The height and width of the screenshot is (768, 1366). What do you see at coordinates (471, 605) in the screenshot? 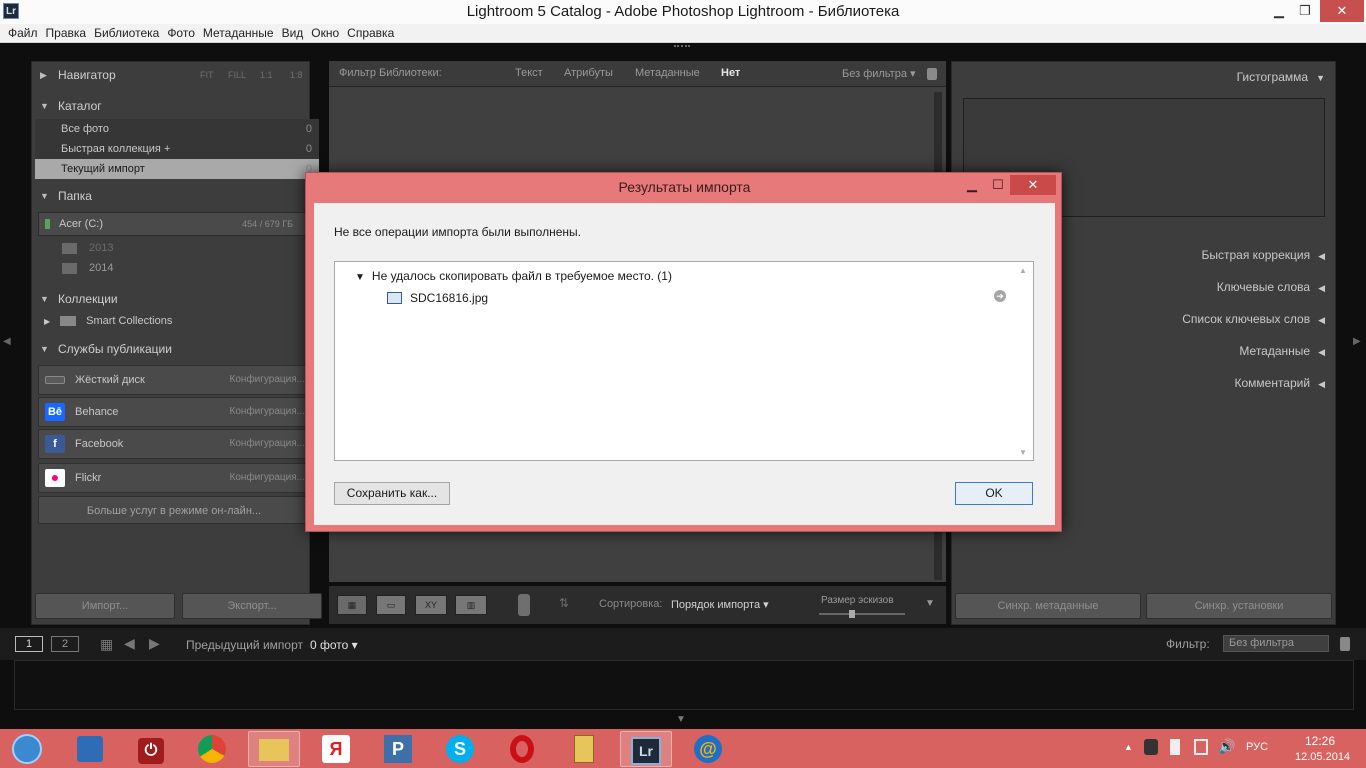
I see `survey-view-icon: ▥` at bounding box center [471, 605].